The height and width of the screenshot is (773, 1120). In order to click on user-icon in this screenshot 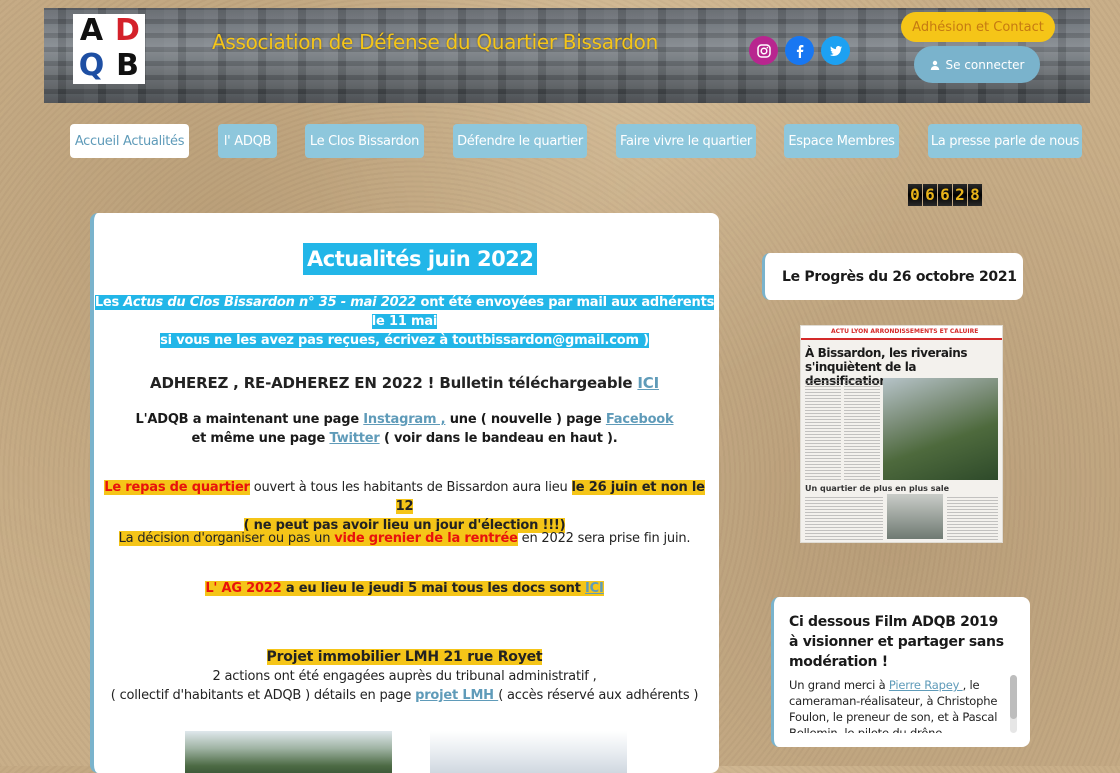, I will do `click(934, 65)`.